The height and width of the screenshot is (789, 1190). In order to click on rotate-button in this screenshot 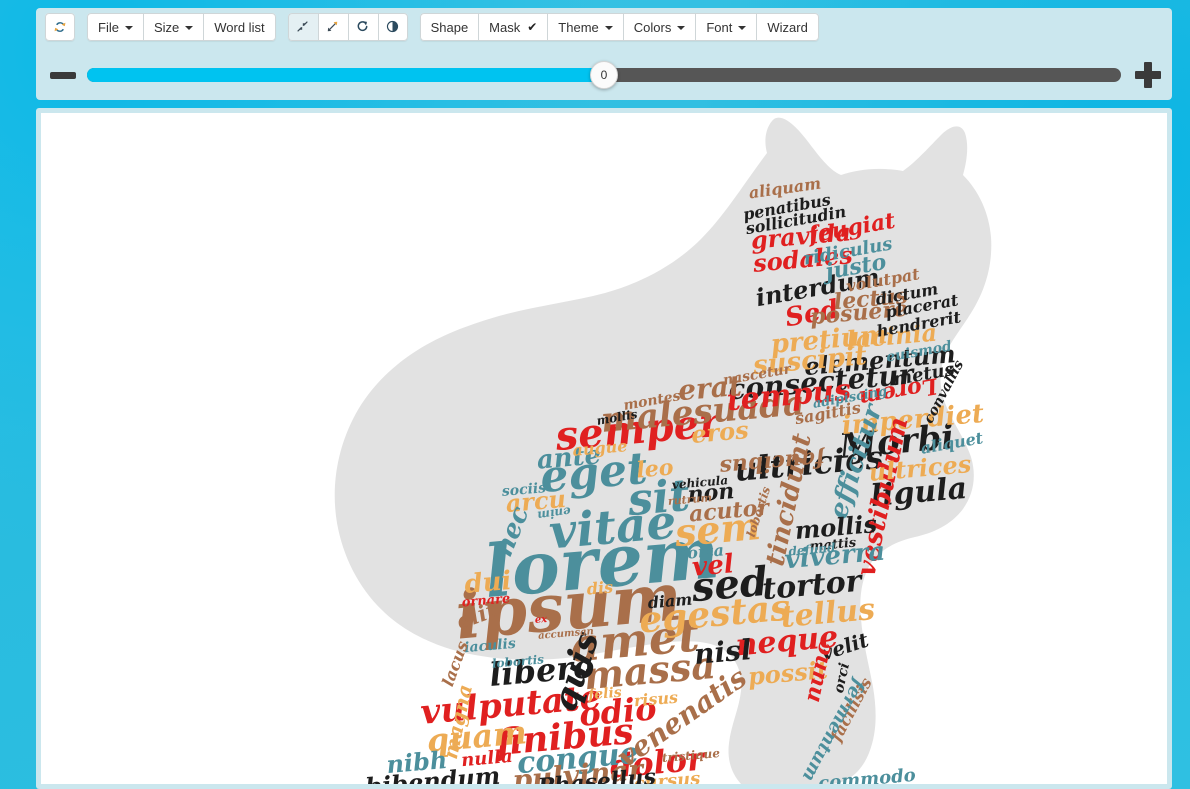, I will do `click(362, 27)`.